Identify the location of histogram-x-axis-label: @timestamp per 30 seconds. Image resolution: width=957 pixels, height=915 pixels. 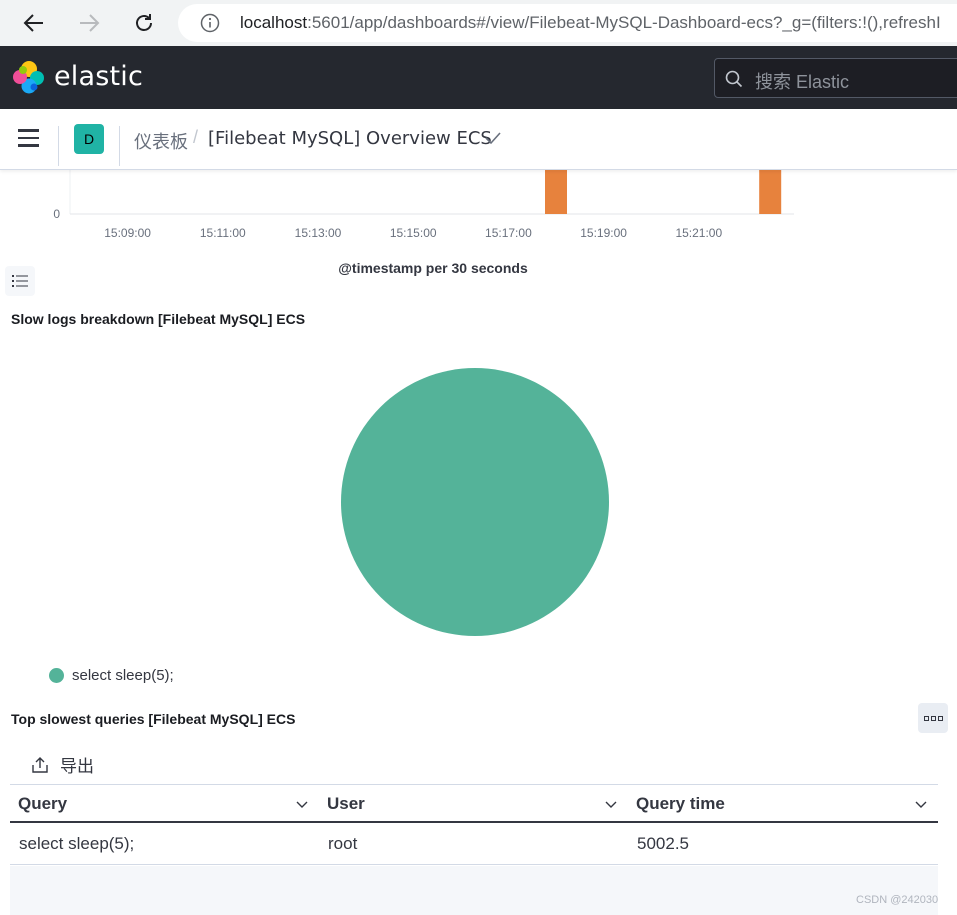
(433, 268).